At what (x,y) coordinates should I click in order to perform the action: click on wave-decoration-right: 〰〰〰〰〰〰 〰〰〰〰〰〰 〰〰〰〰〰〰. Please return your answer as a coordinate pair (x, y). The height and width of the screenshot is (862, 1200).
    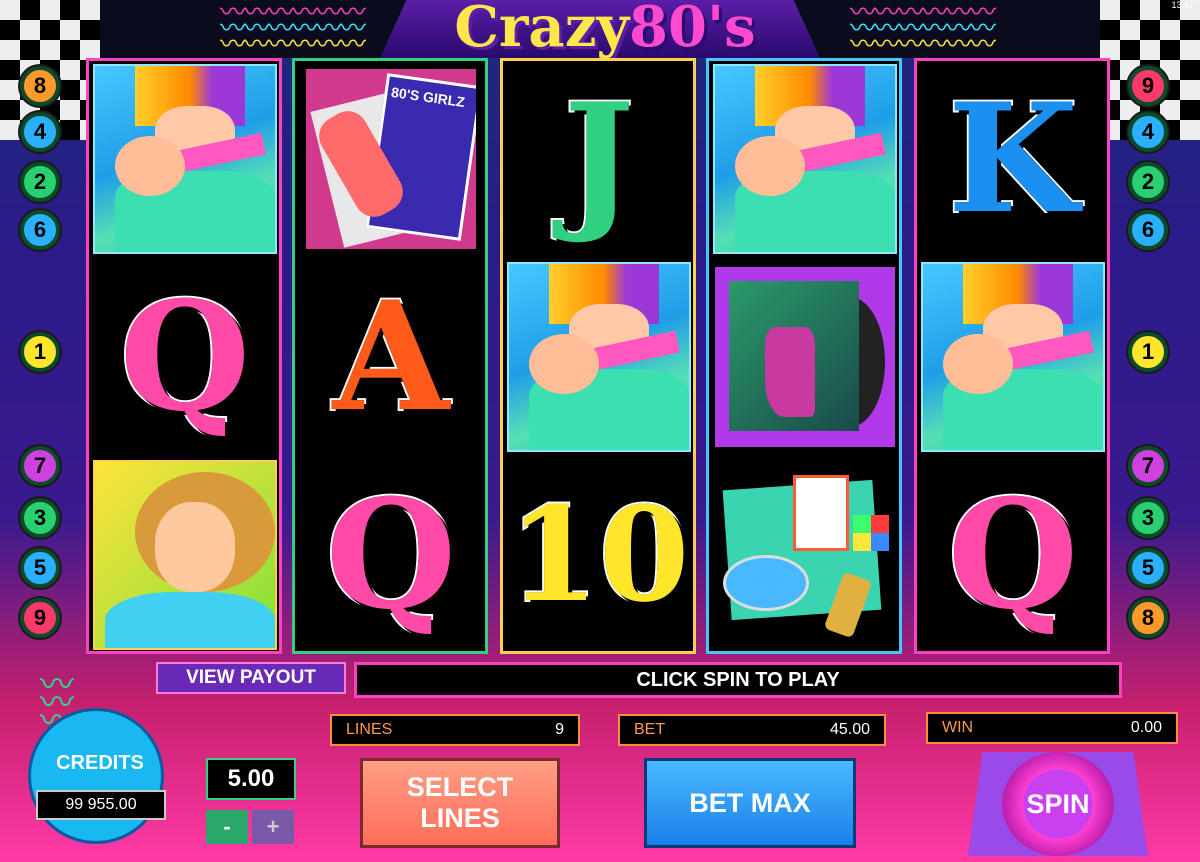
    Looking at the image, I should click on (923, 29).